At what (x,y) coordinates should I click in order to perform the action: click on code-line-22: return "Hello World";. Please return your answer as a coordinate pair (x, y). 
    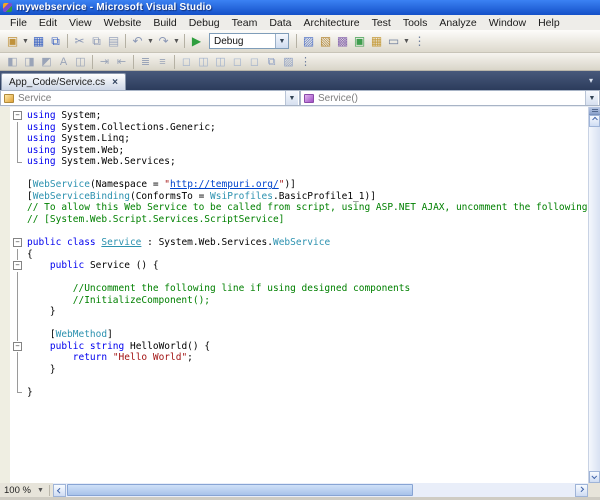
    Looking at the image, I should click on (294, 358).